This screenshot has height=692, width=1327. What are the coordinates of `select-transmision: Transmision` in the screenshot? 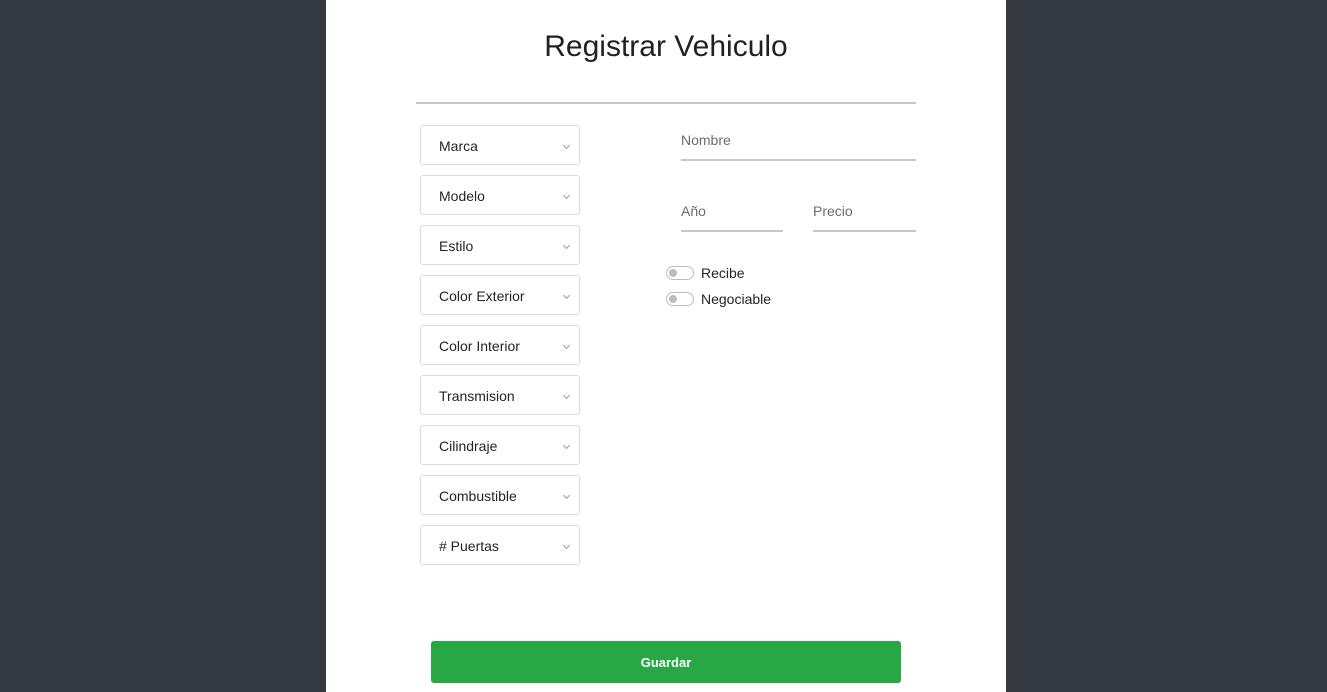 It's located at (500, 395).